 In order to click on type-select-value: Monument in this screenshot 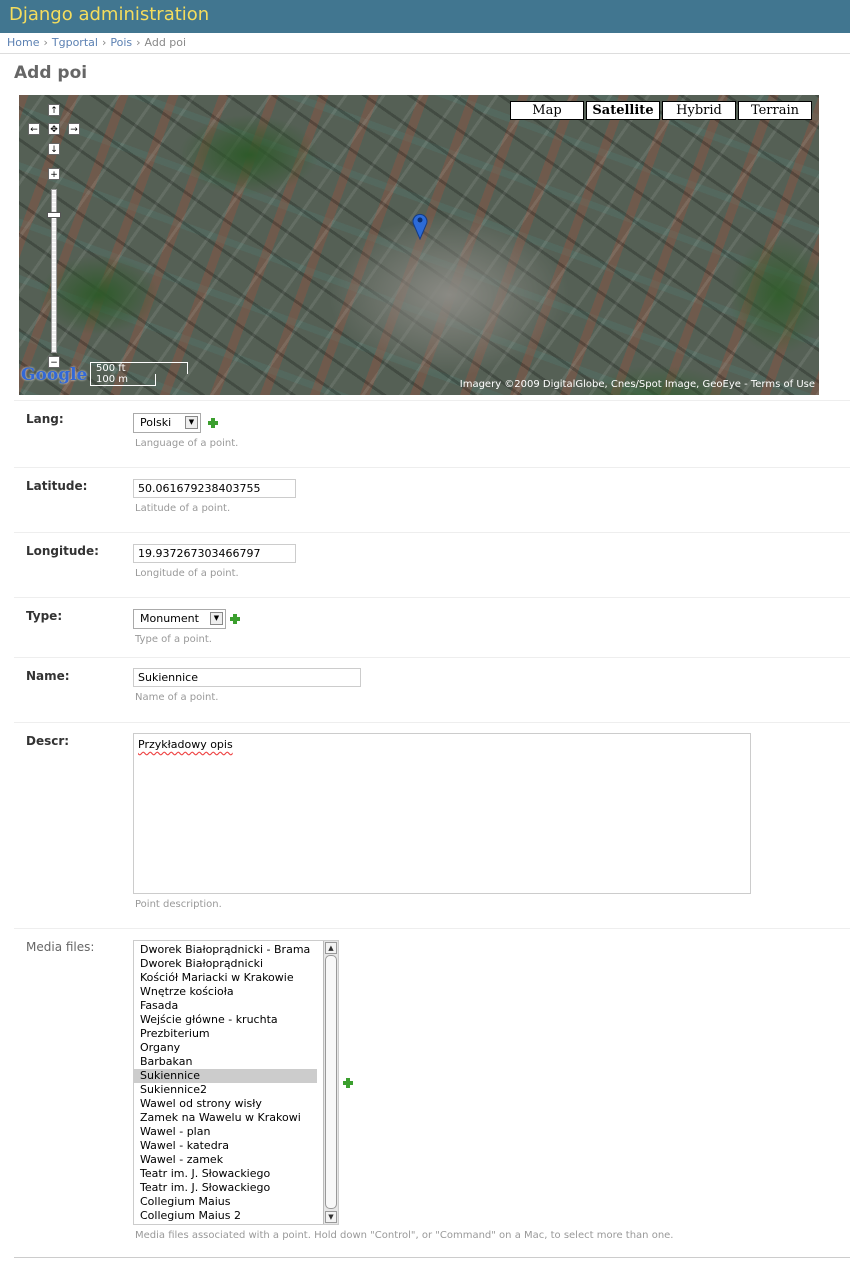, I will do `click(169, 618)`.